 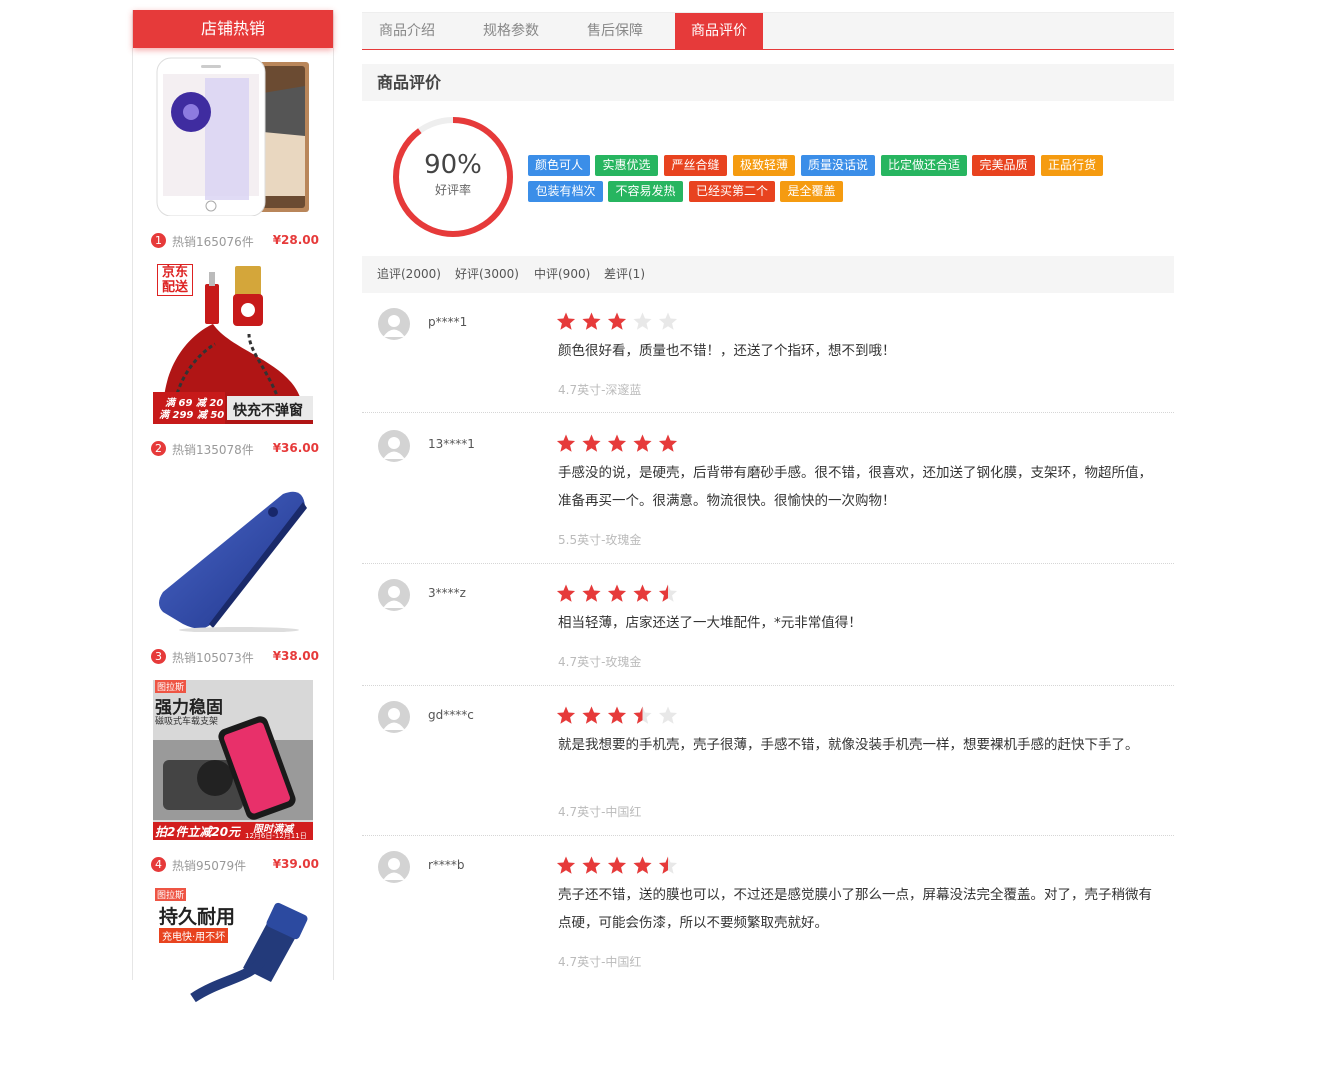 I want to click on review-tag: 极致轻薄, so click(x=764, y=165).